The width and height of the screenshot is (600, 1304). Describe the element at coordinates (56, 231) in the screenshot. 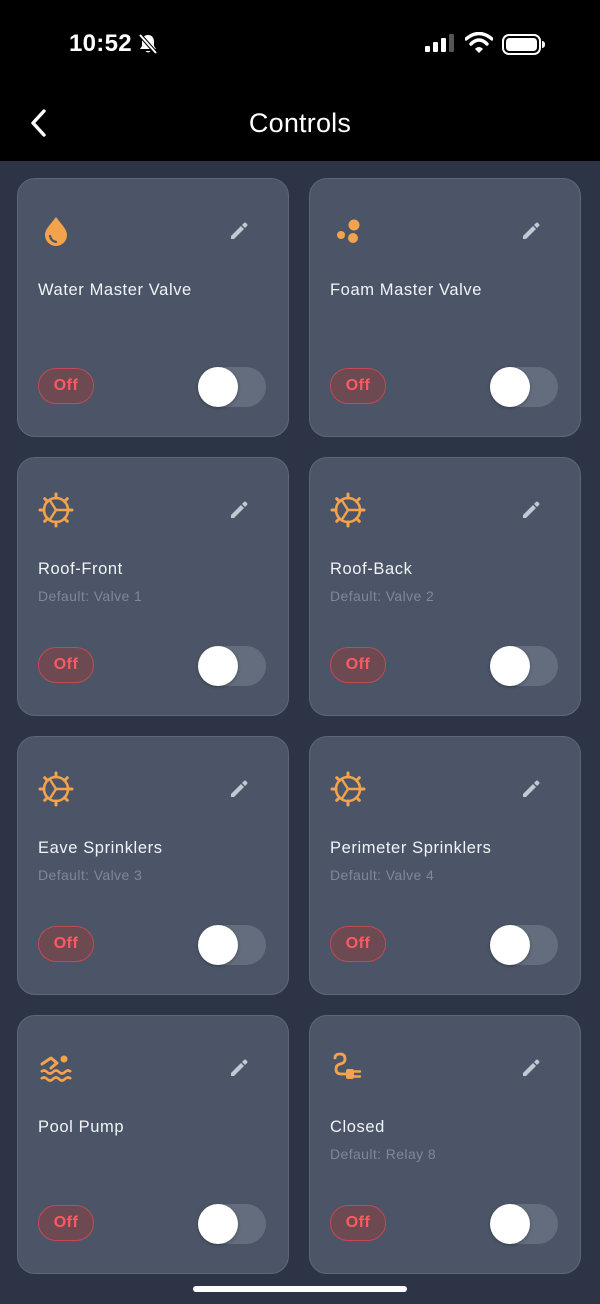

I see `water-drop-icon` at that location.